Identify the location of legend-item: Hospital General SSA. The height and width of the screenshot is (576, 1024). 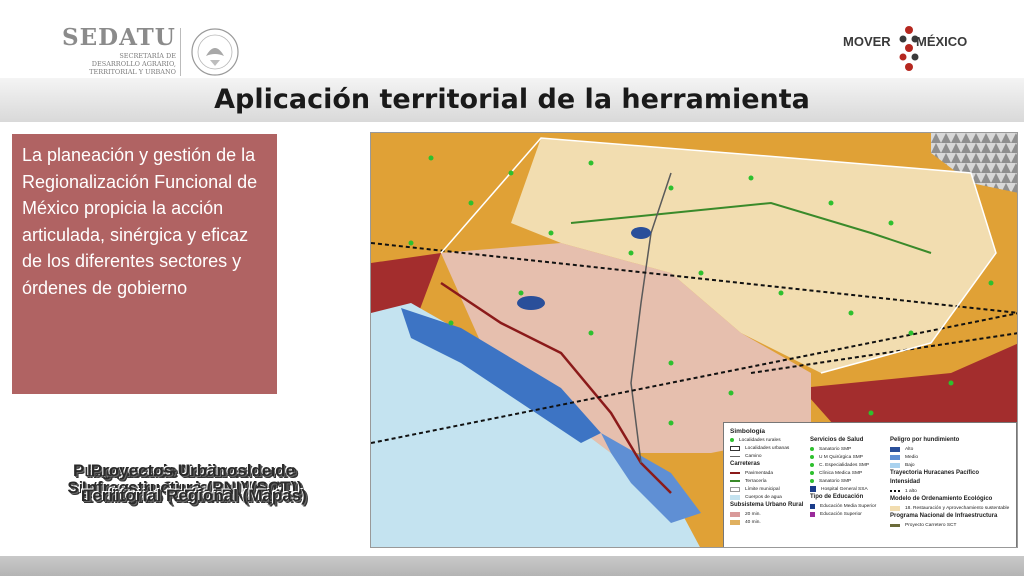
(850, 489).